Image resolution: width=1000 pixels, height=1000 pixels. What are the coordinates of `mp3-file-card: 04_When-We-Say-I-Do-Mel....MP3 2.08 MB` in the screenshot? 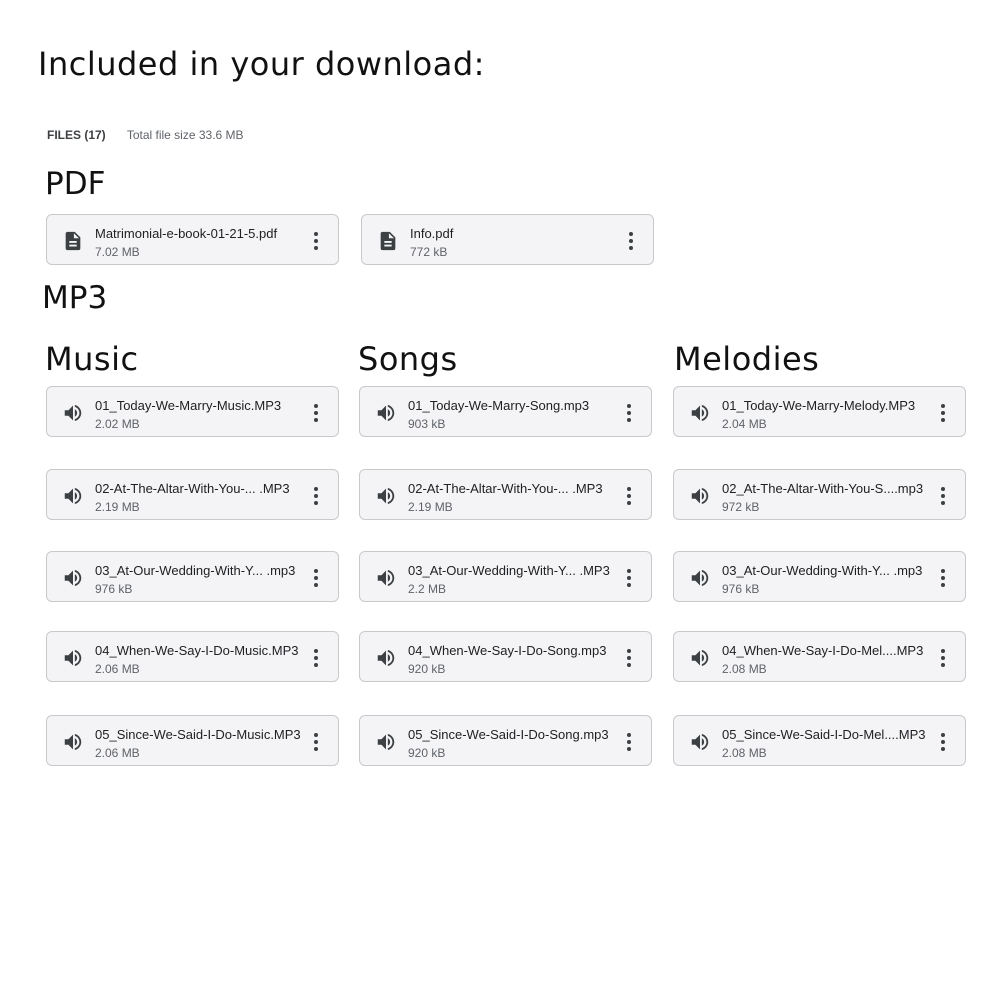 It's located at (819, 656).